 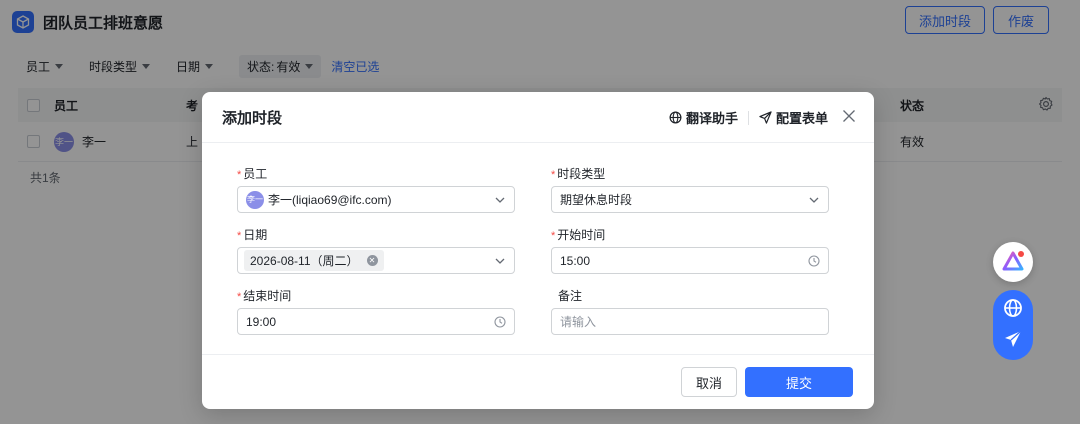 I want to click on configure-form-button: 配置表单, so click(x=793, y=117).